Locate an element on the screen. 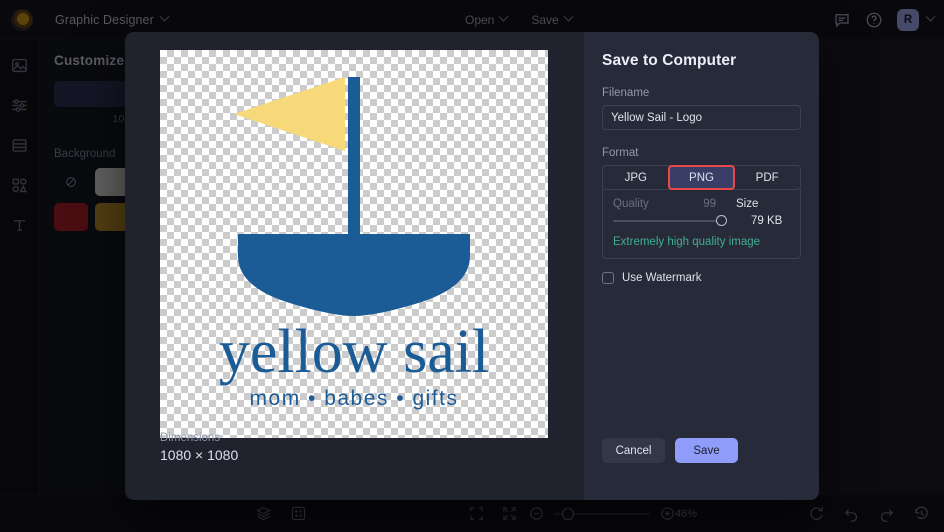  filename-input is located at coordinates (701, 117).